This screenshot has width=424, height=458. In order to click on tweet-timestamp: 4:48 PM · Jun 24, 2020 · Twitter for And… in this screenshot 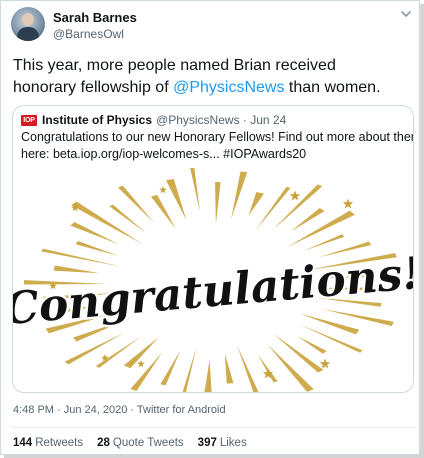, I will do `click(119, 410)`.